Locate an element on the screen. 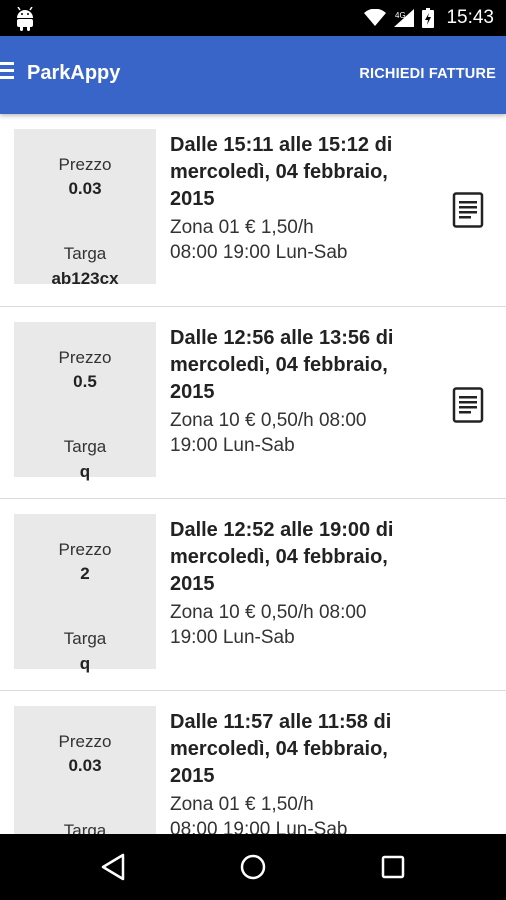 The width and height of the screenshot is (506, 900). time-range-line: Dalle 11:57 alle 11:58 di is located at coordinates (281, 722).